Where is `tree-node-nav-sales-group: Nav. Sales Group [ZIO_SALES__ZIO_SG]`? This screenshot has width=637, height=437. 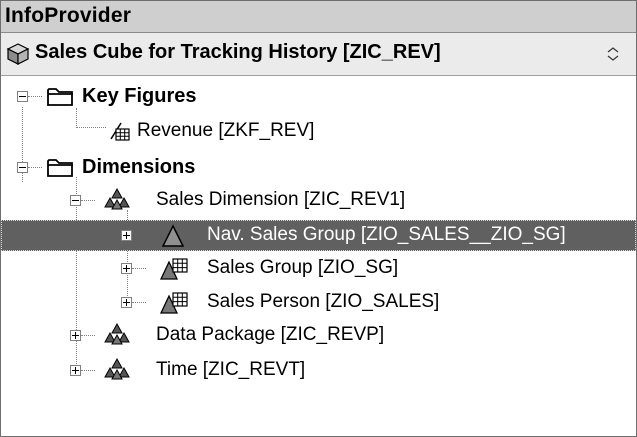
tree-node-nav-sales-group: Nav. Sales Group [ZIO_SALES__ZIO_SG] is located at coordinates (318, 235).